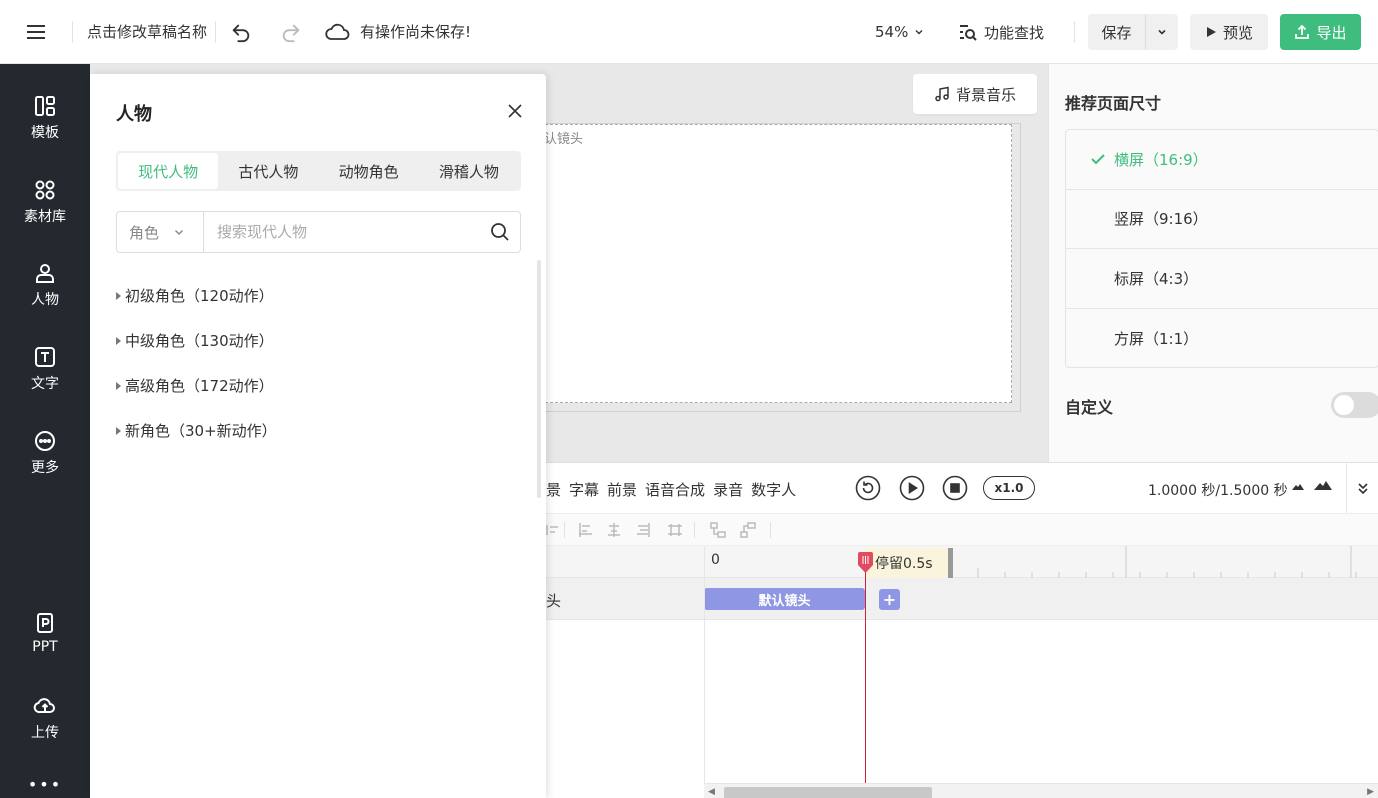  I want to click on timeline-track-row: 头 默认镜头 +, so click(962, 599).